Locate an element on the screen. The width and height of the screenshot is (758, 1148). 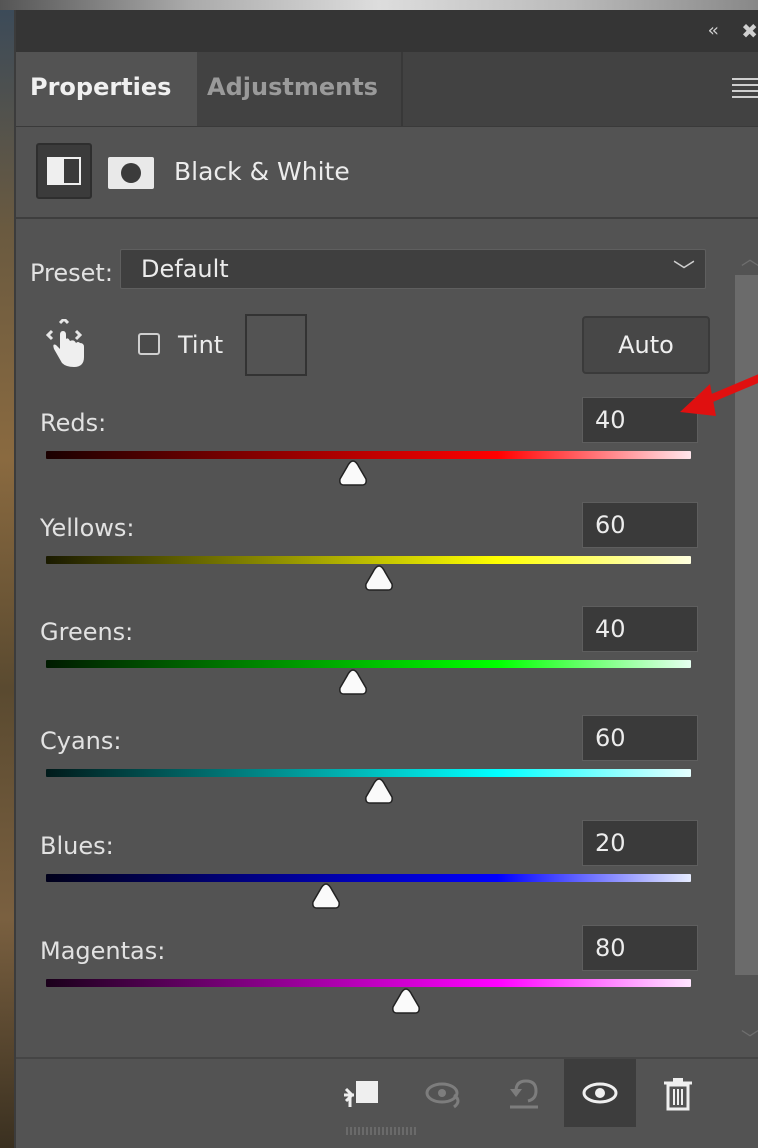
layer-mask-icon is located at coordinates (131, 173).